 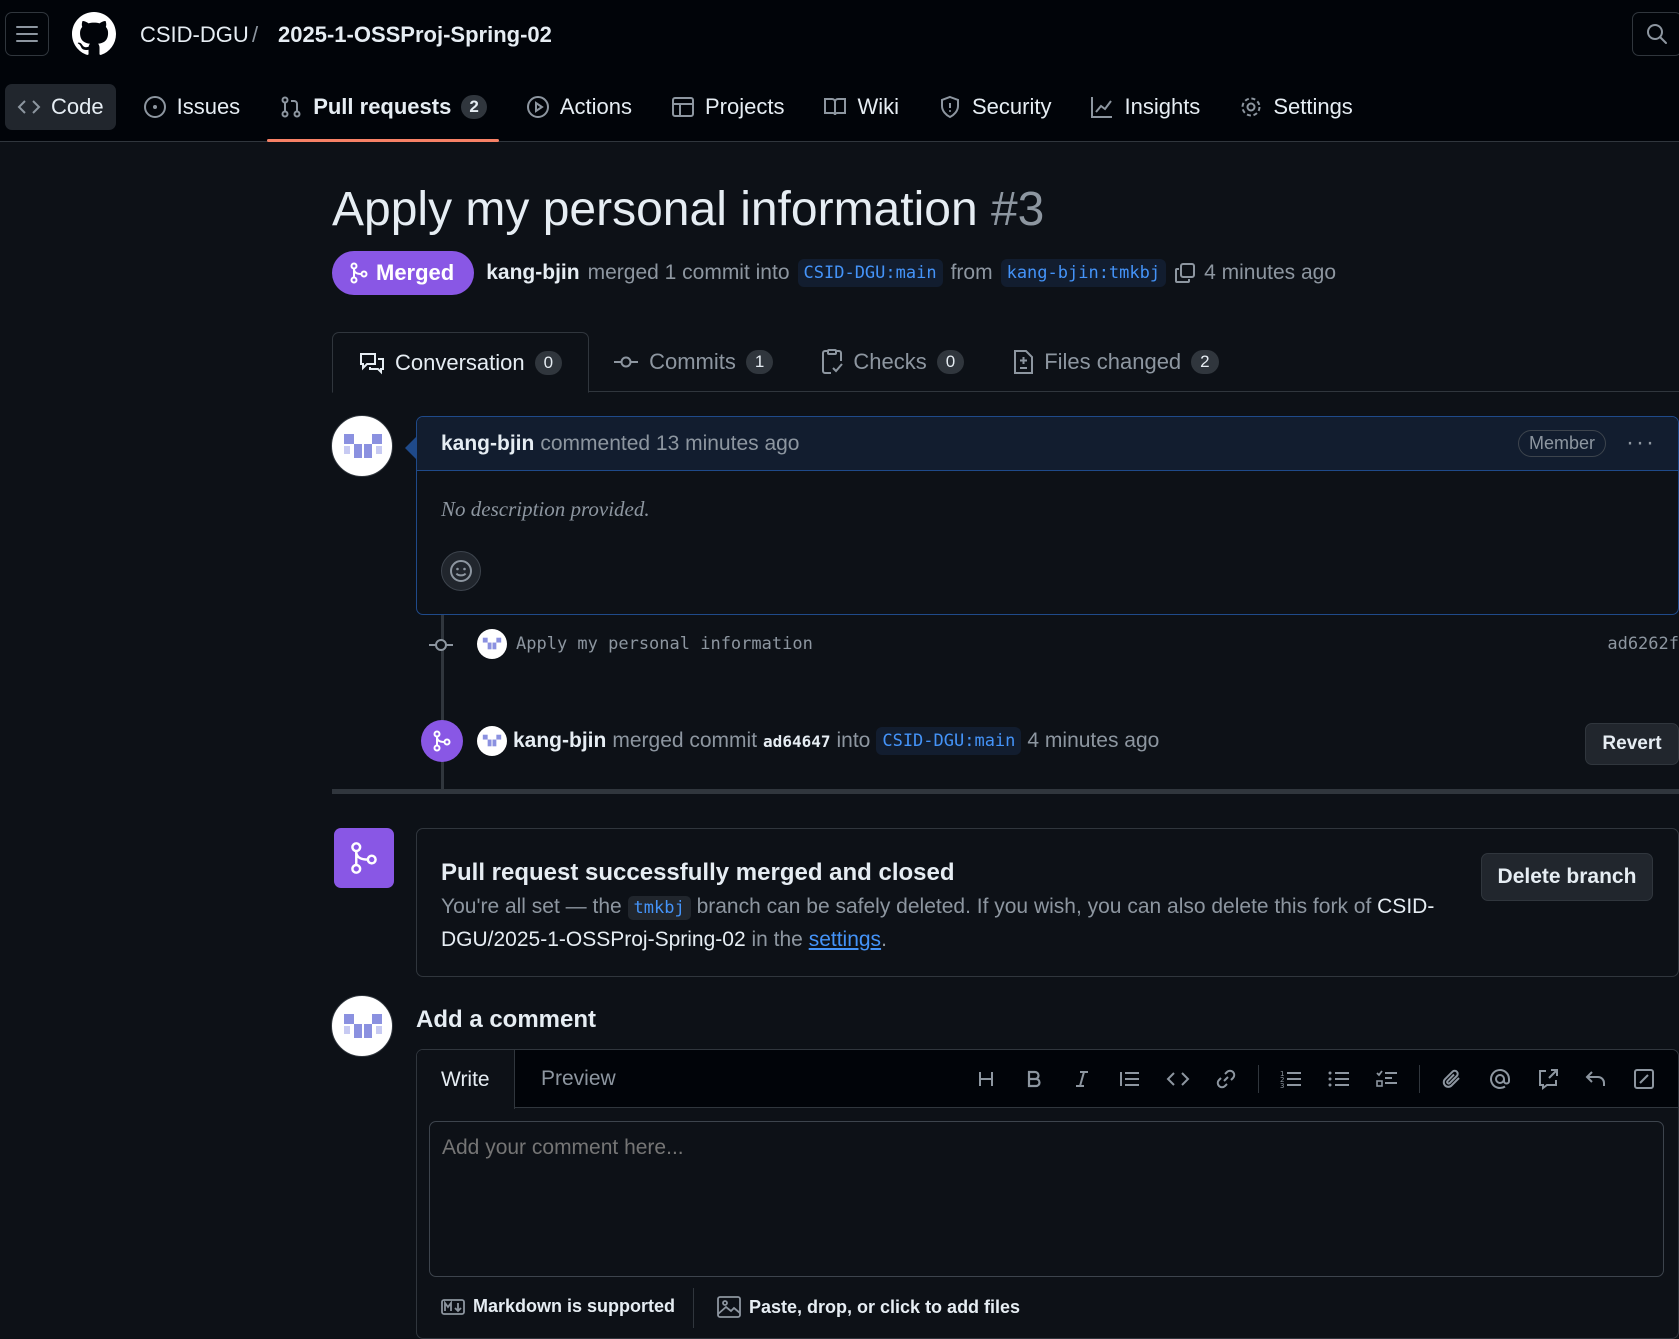 What do you see at coordinates (403, 273) in the screenshot?
I see `status-badge: Merged` at bounding box center [403, 273].